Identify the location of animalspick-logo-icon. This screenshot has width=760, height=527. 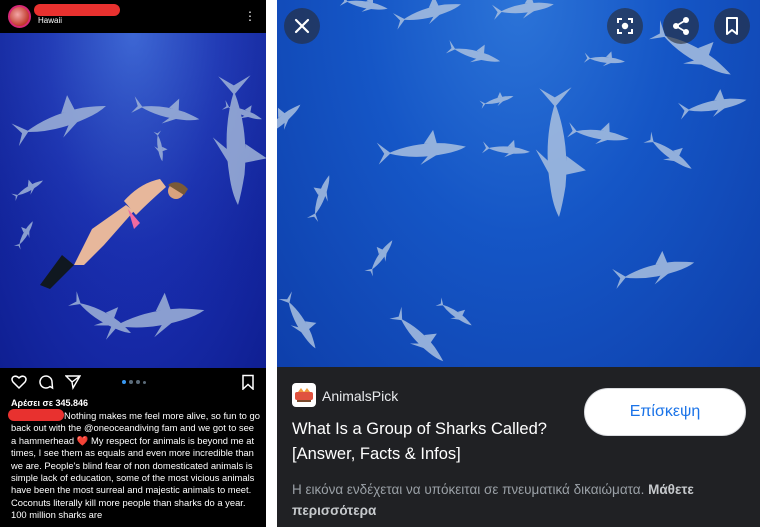
(304, 395).